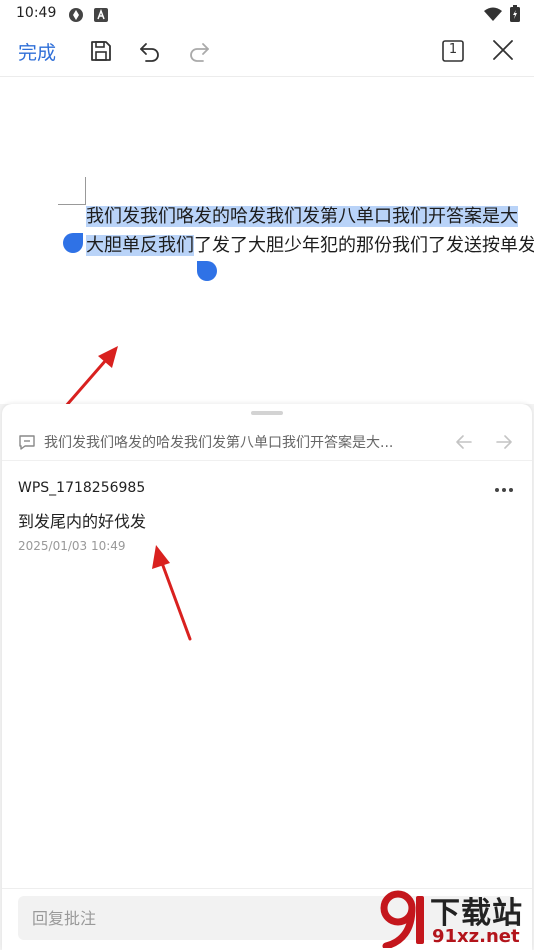 The image size is (534, 950). I want to click on drag-handle, so click(267, 413).